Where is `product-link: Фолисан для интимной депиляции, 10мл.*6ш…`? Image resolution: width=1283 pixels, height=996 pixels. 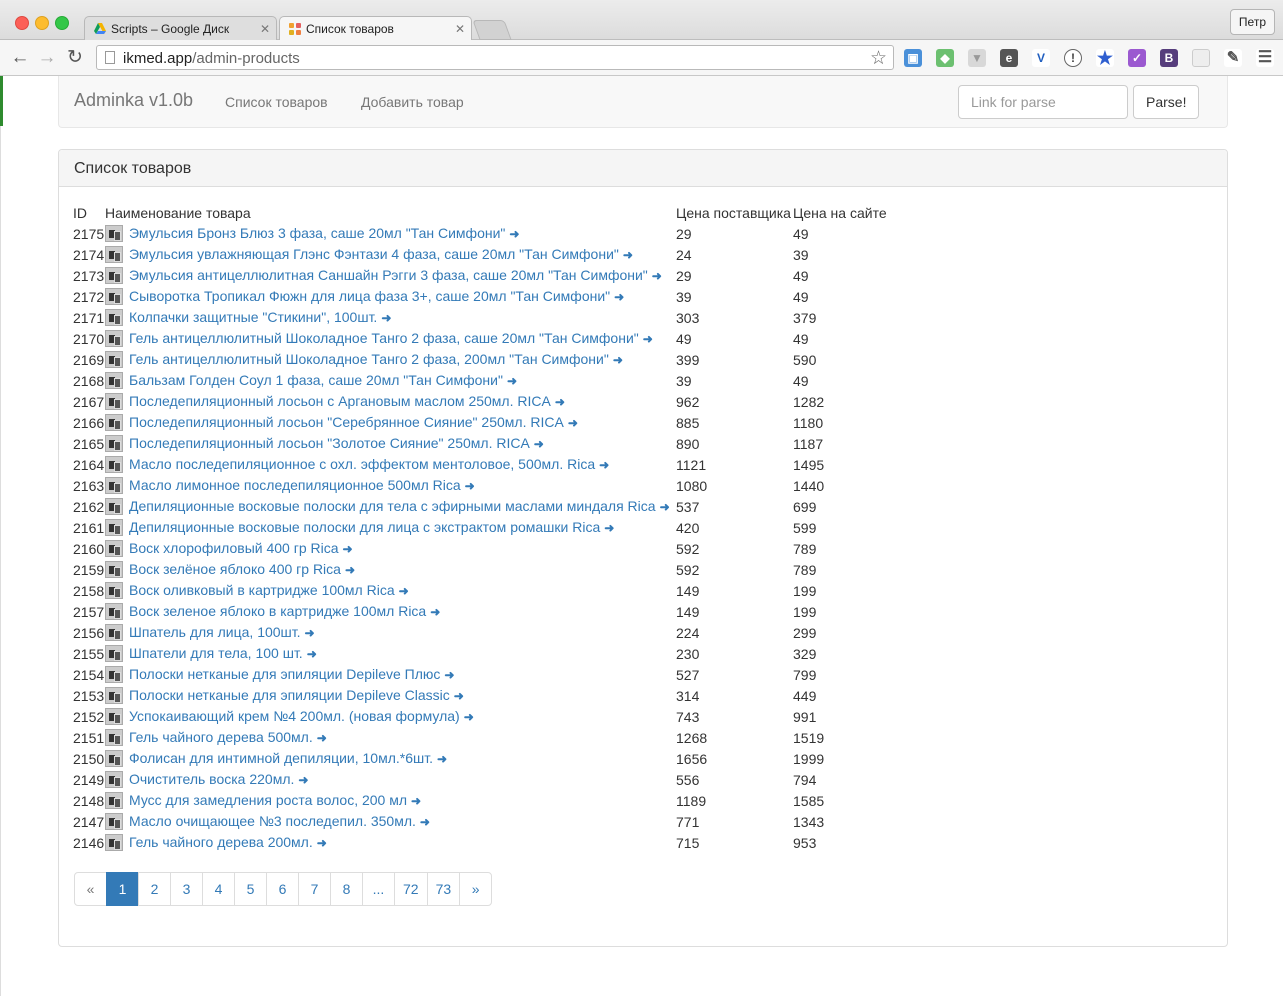
product-link: Фолисан для интимной депиляции, 10мл.*6ш… is located at coordinates (281, 758).